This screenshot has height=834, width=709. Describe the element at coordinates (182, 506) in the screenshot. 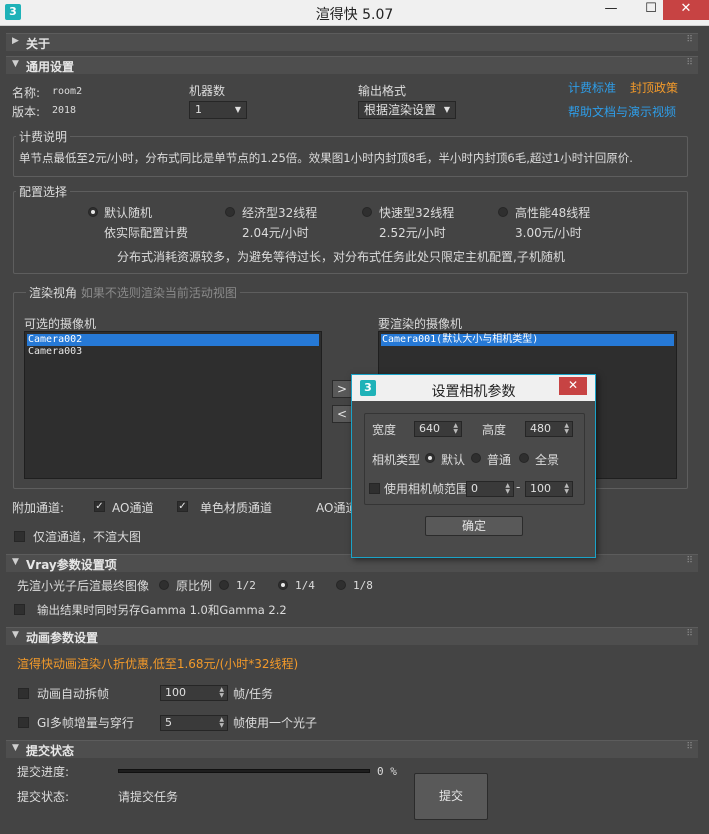

I see `mono-channel-checkbox: ✓` at that location.